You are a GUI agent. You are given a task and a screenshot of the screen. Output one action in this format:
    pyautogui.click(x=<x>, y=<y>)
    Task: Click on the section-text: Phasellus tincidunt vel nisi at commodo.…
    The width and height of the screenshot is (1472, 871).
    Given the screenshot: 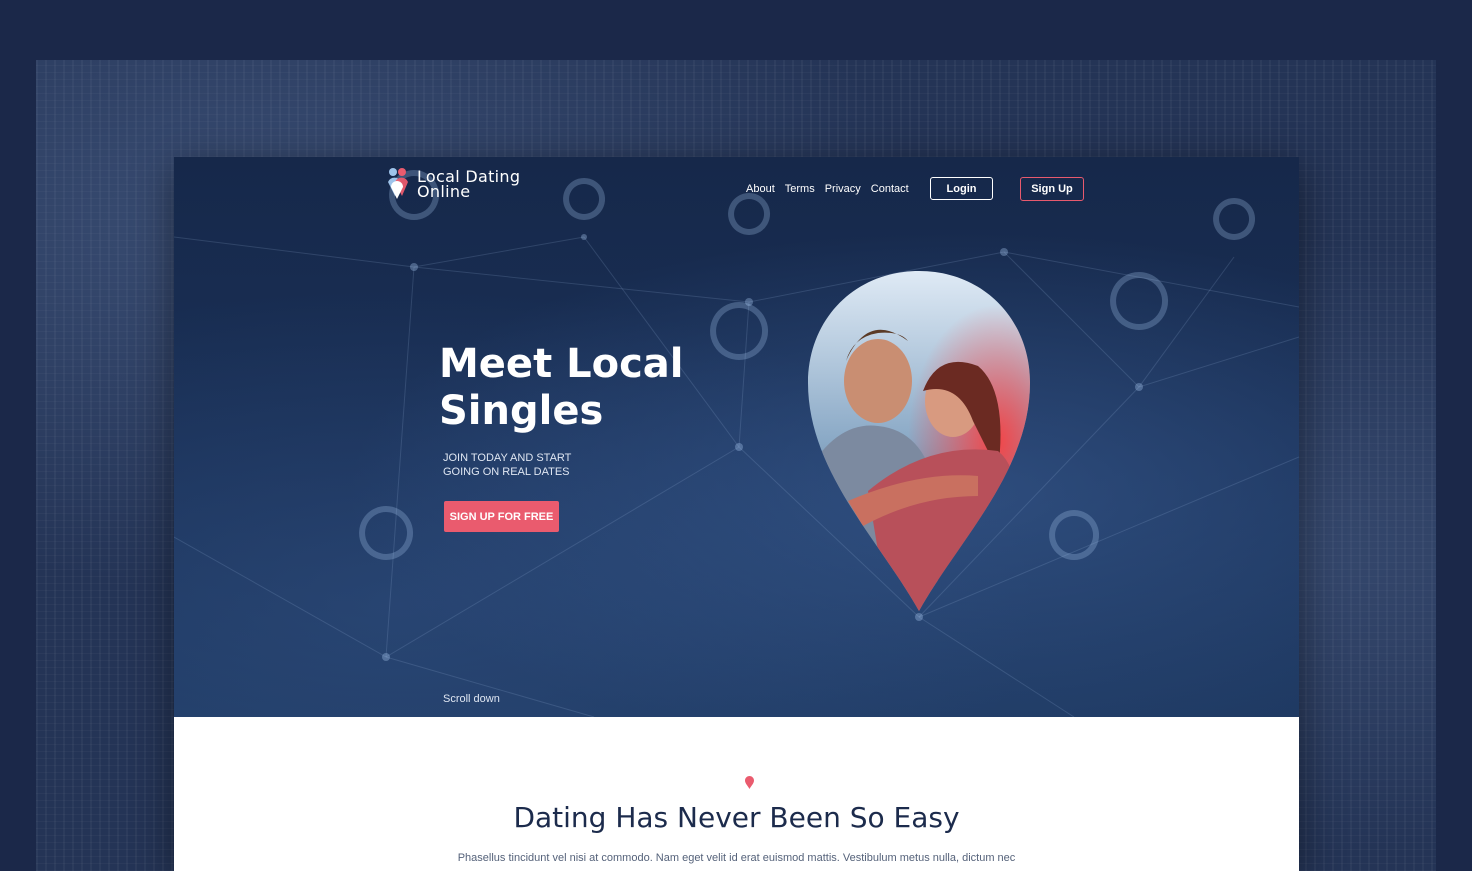 What is the action you would take?
    pyautogui.click(x=736, y=858)
    